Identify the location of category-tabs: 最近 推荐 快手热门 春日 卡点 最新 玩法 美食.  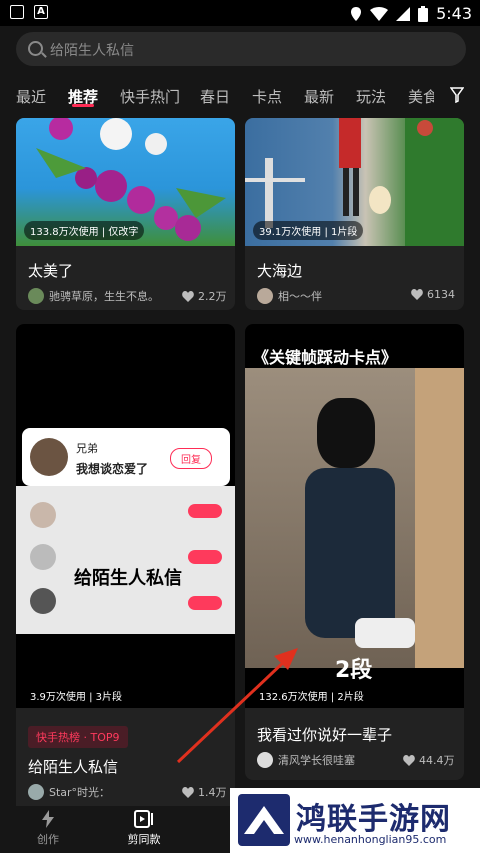
(240, 98).